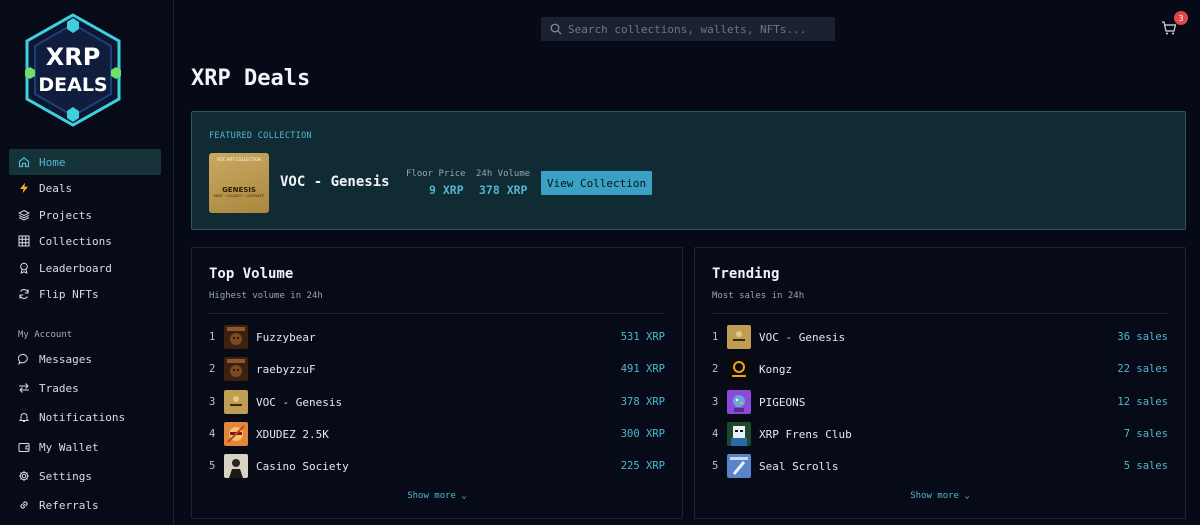 Image resolution: width=1200 pixels, height=525 pixels. What do you see at coordinates (596, 183) in the screenshot?
I see `view-collection-button: View Collection` at bounding box center [596, 183].